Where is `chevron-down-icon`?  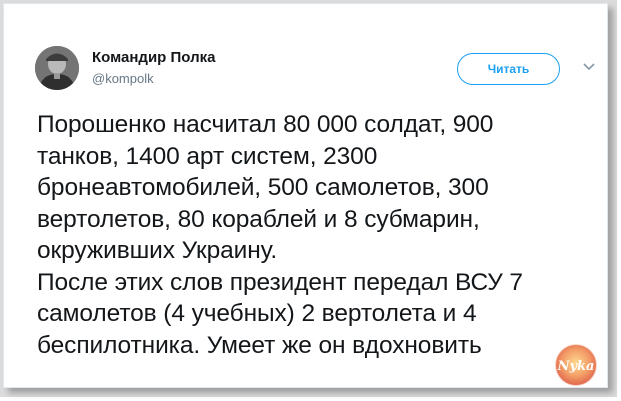
chevron-down-icon is located at coordinates (589, 67).